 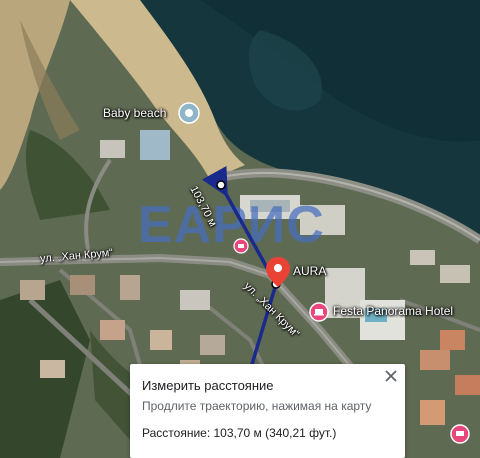 I want to click on aura-pin, so click(x=278, y=274).